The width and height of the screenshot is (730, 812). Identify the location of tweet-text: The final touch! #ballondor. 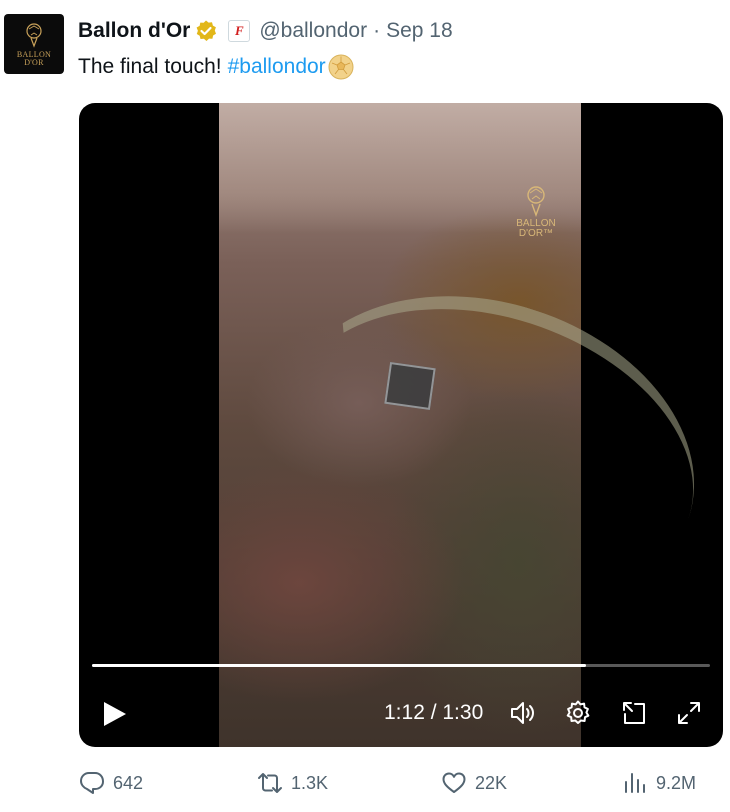
(216, 67).